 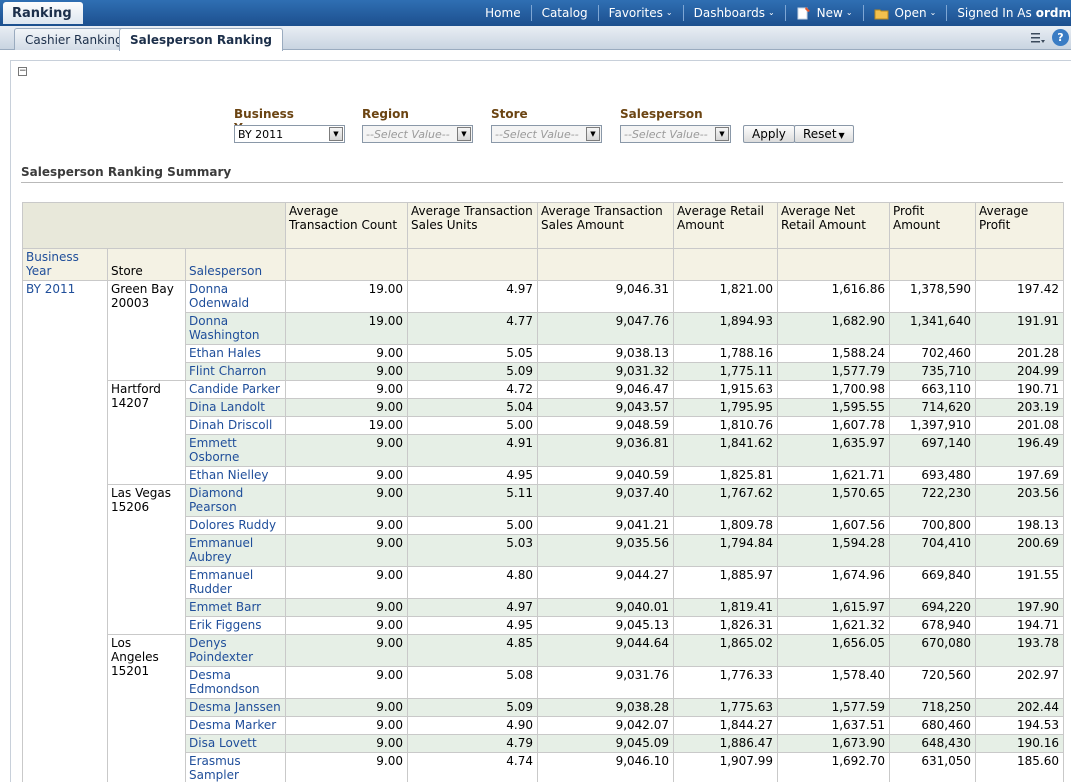 I want to click on salesperson-placeholder: --Select Value--, so click(x=666, y=134).